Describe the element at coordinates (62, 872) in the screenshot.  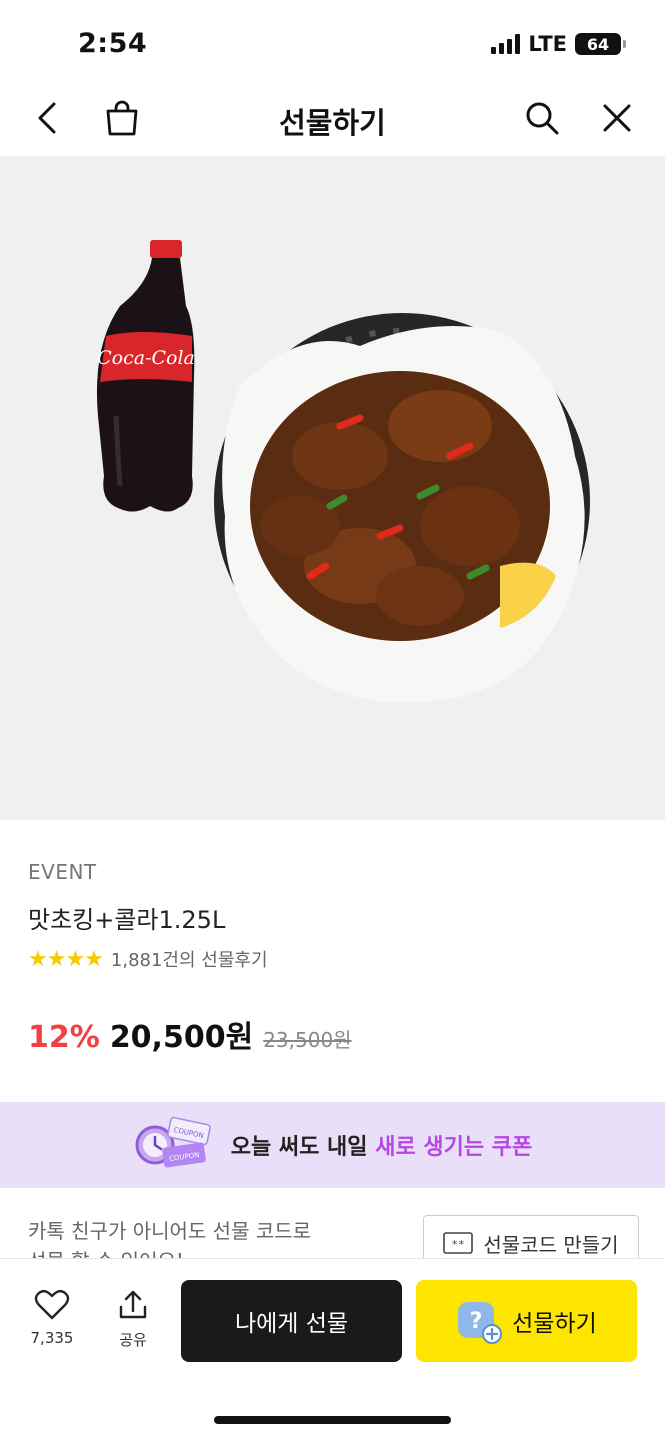
I see `event-label: EVENT` at that location.